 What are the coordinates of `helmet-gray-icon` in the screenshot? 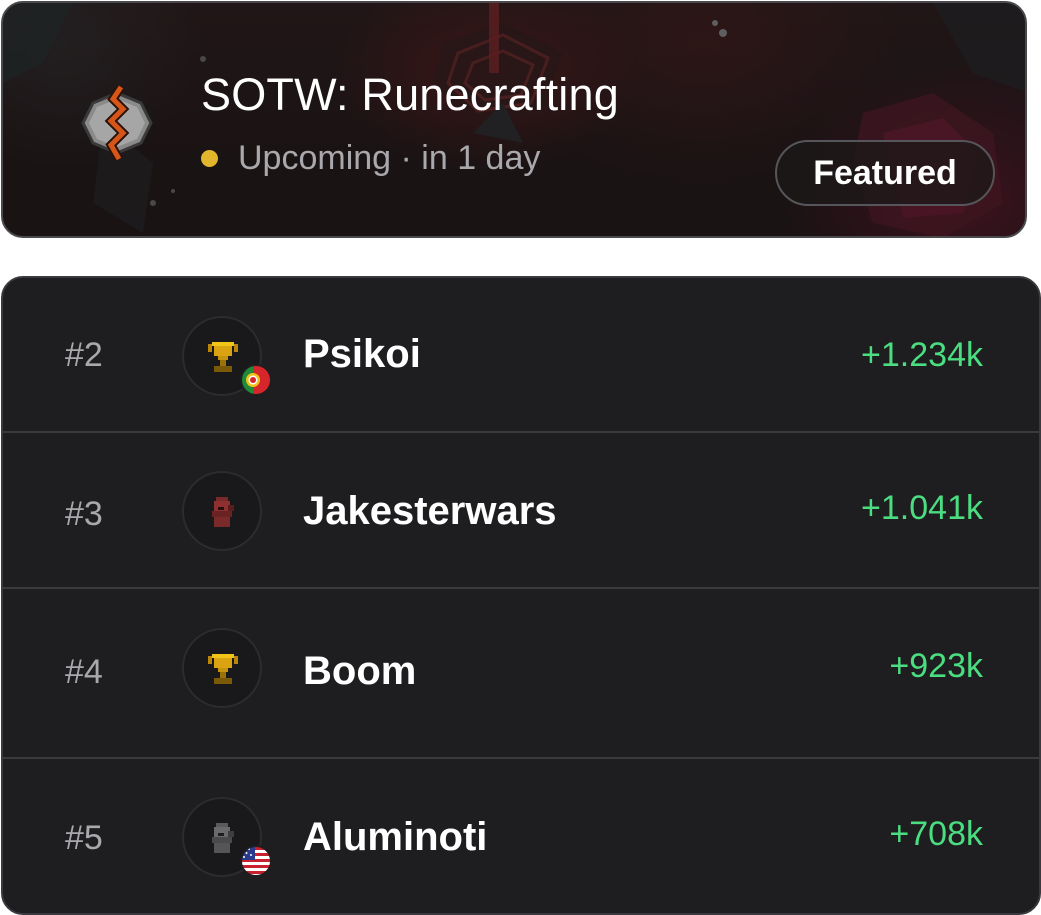 It's located at (223, 838).